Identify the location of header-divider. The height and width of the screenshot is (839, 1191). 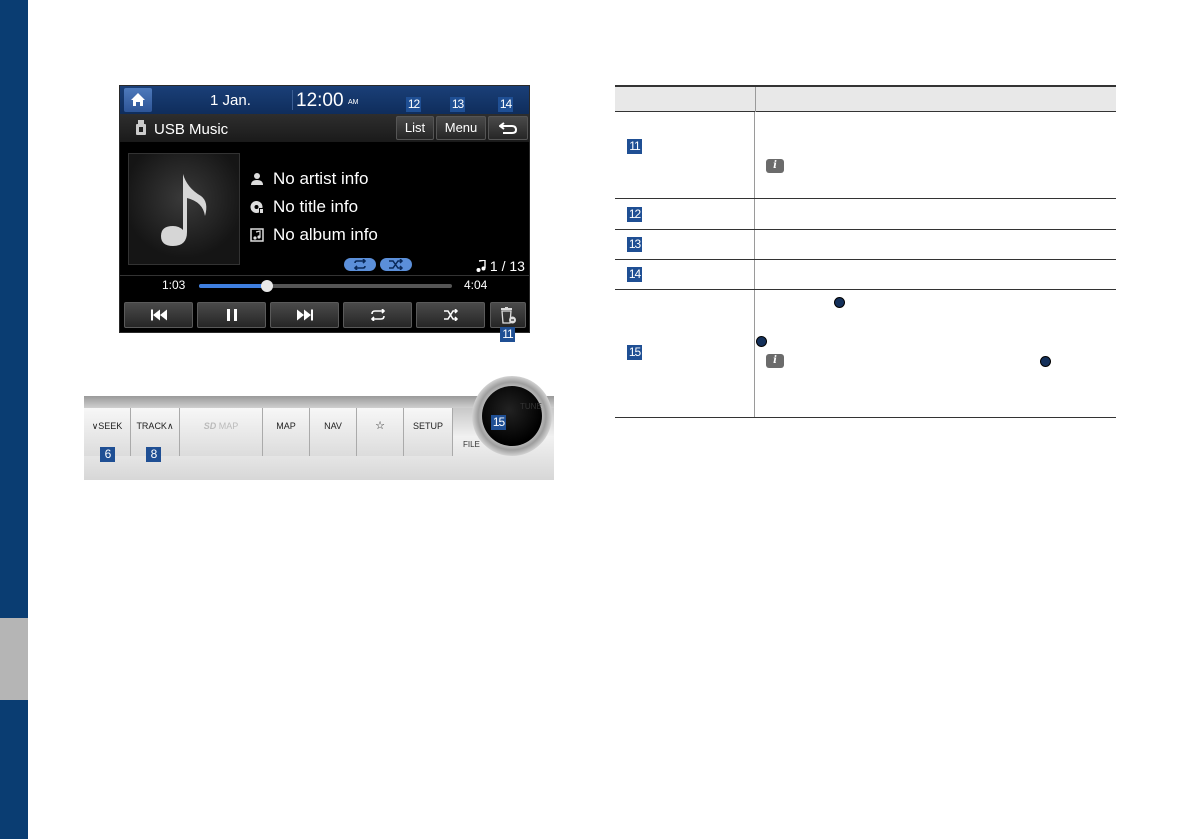
(755, 99).